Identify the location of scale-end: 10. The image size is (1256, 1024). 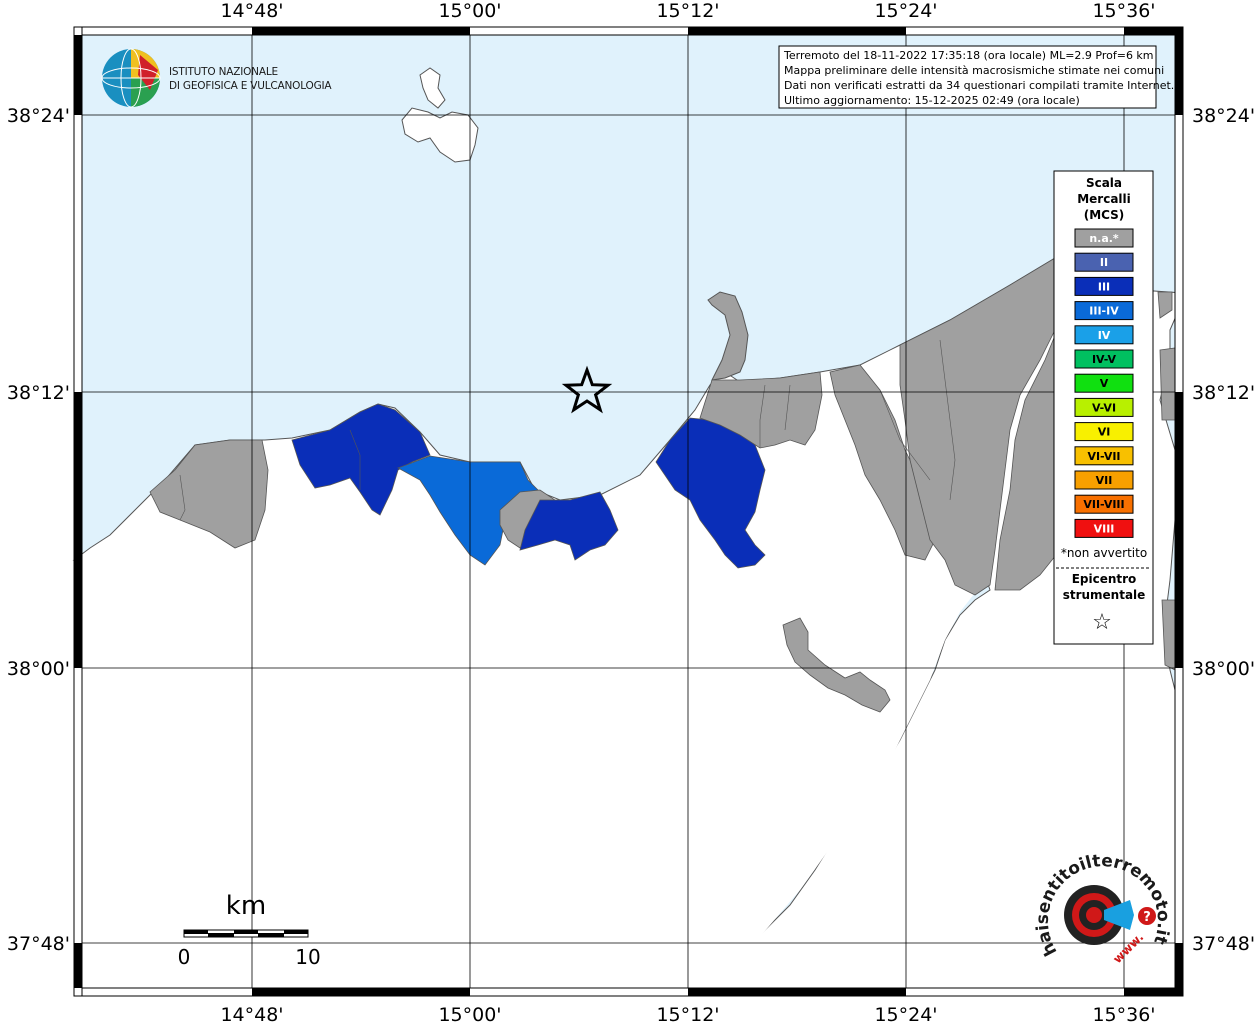
(307, 957).